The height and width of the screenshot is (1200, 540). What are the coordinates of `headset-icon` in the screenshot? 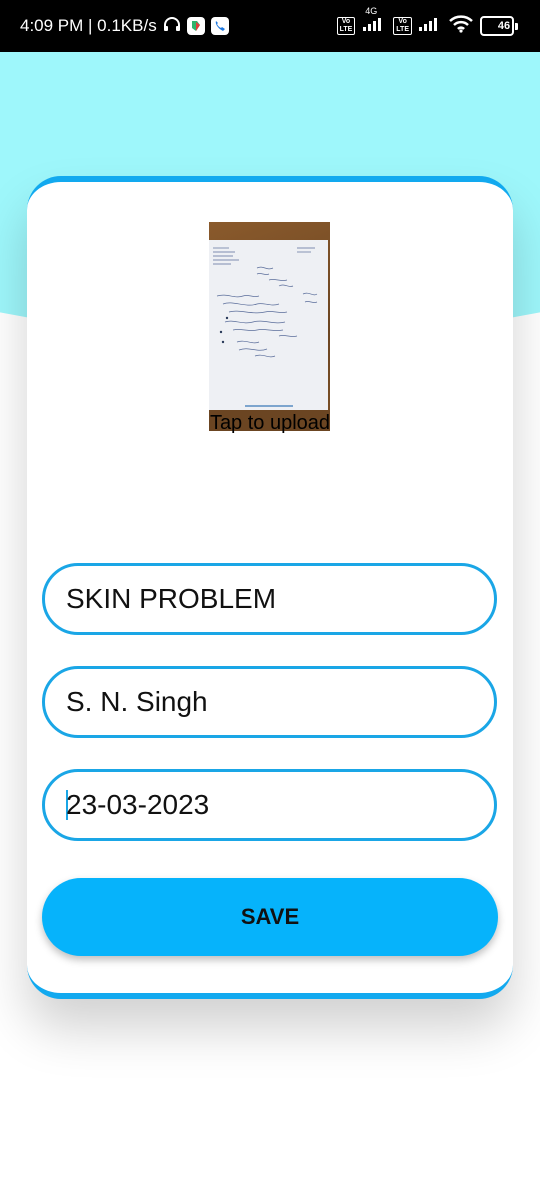 It's located at (172, 26).